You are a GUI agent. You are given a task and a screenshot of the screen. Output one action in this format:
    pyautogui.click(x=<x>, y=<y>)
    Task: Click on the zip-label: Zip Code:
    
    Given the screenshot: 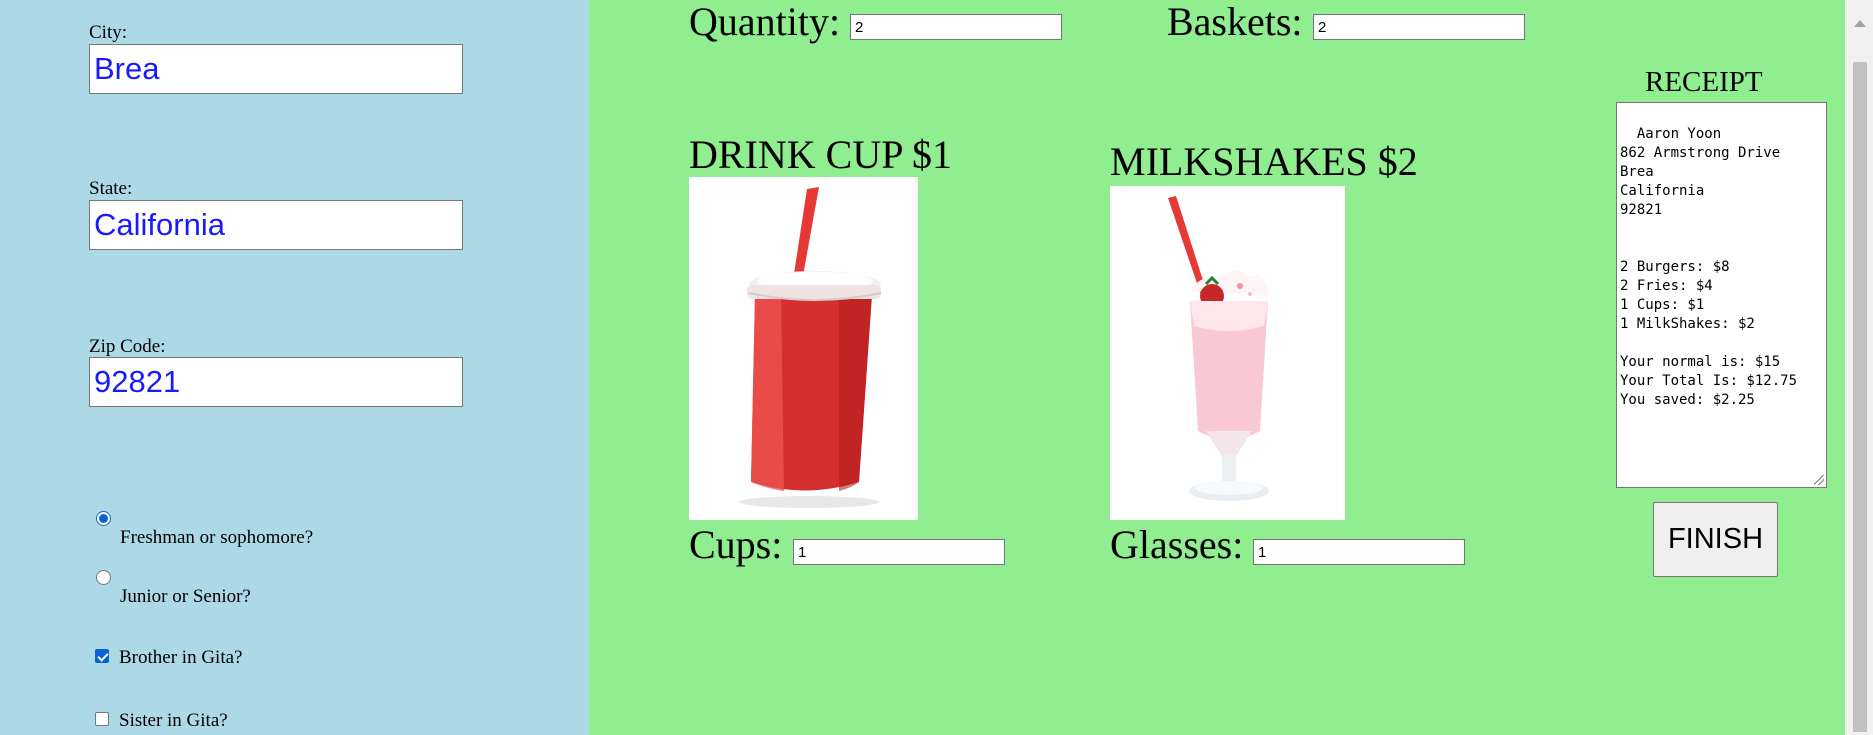 What is the action you would take?
    pyautogui.click(x=127, y=346)
    